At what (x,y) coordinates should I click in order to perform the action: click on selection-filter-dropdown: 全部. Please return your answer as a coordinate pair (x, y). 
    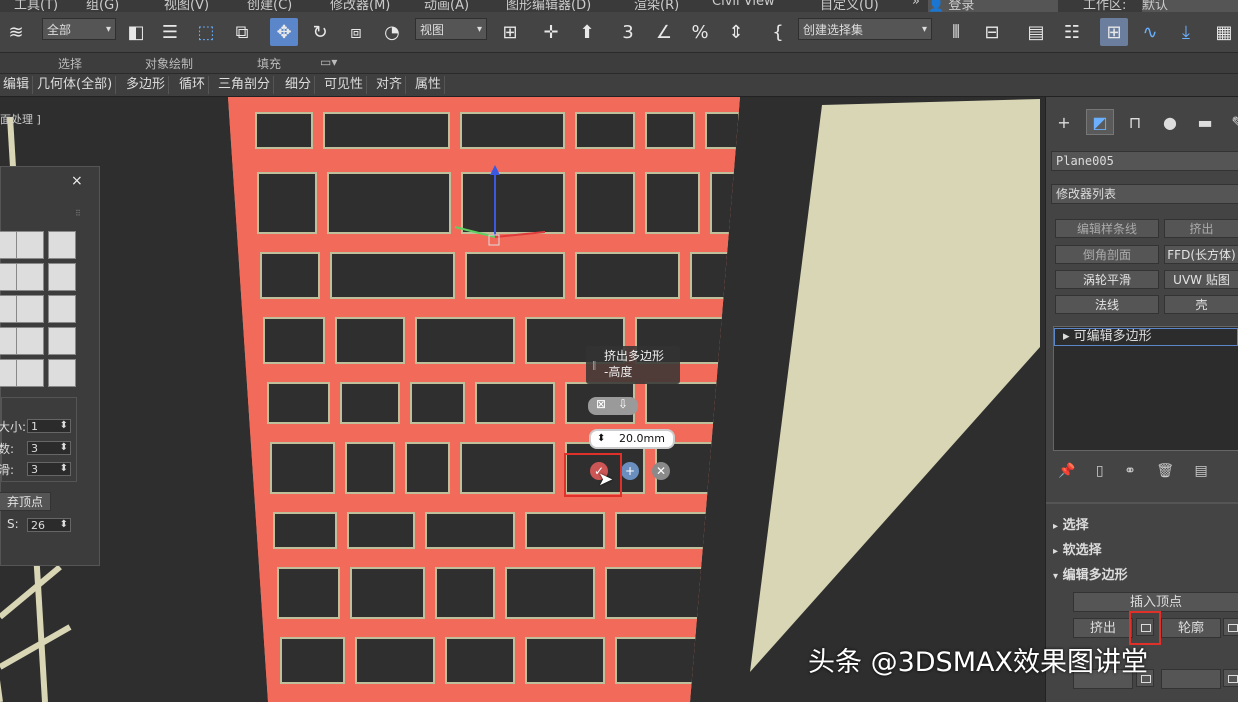
    Looking at the image, I should click on (79, 29).